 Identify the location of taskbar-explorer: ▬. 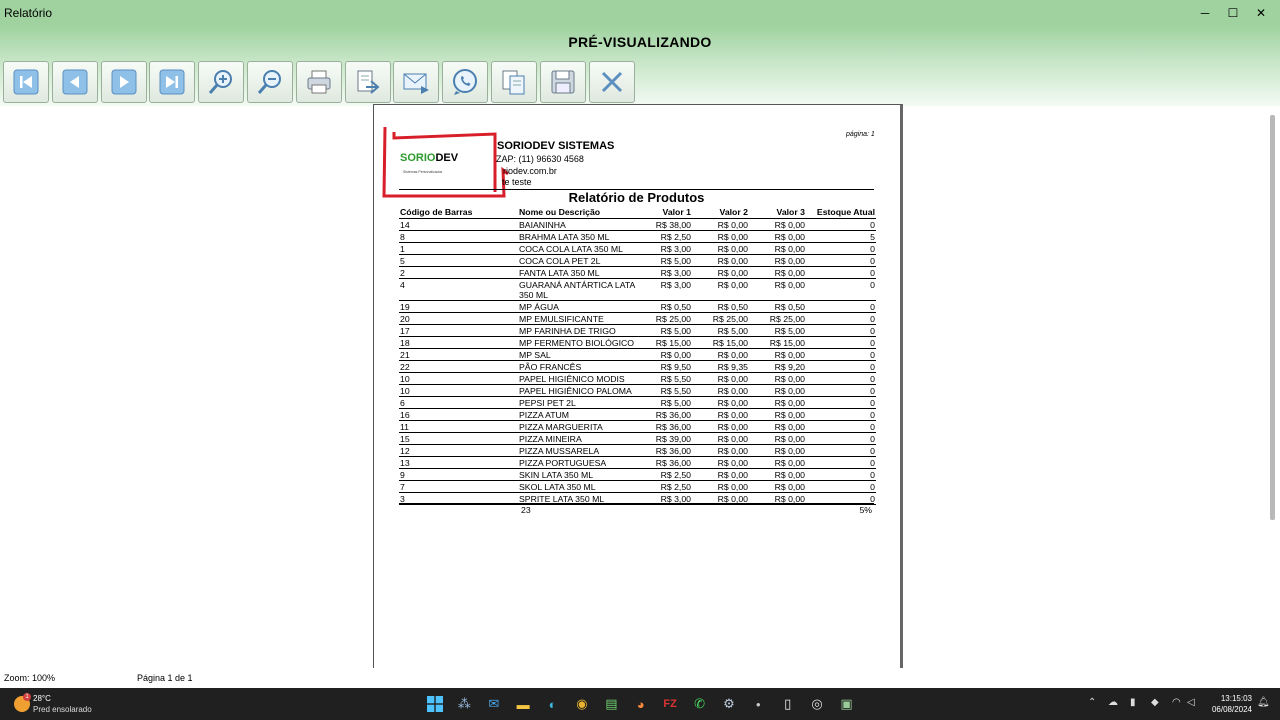
(523, 704).